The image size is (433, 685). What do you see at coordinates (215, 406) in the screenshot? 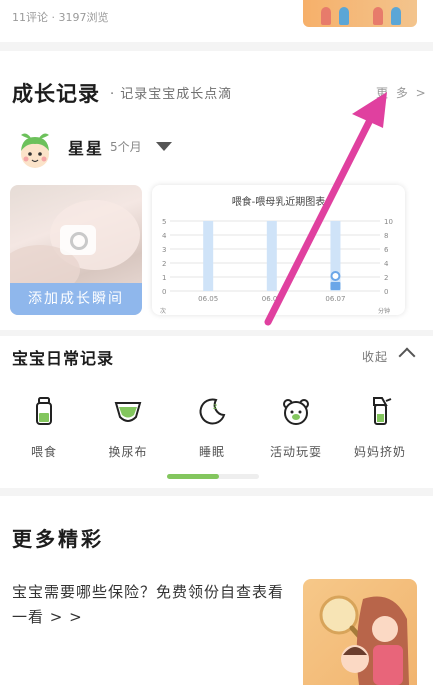
I see `svg-text: z` at bounding box center [215, 406].